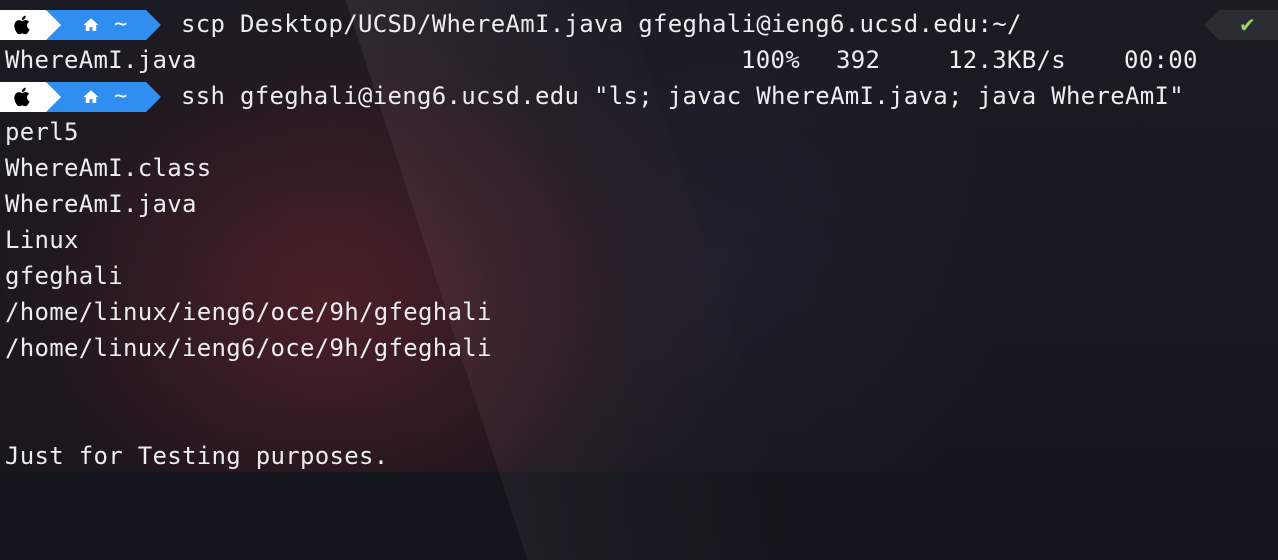 The height and width of the screenshot is (560, 1278). Describe the element at coordinates (858, 60) in the screenshot. I see `transfer-bytes: 392` at that location.